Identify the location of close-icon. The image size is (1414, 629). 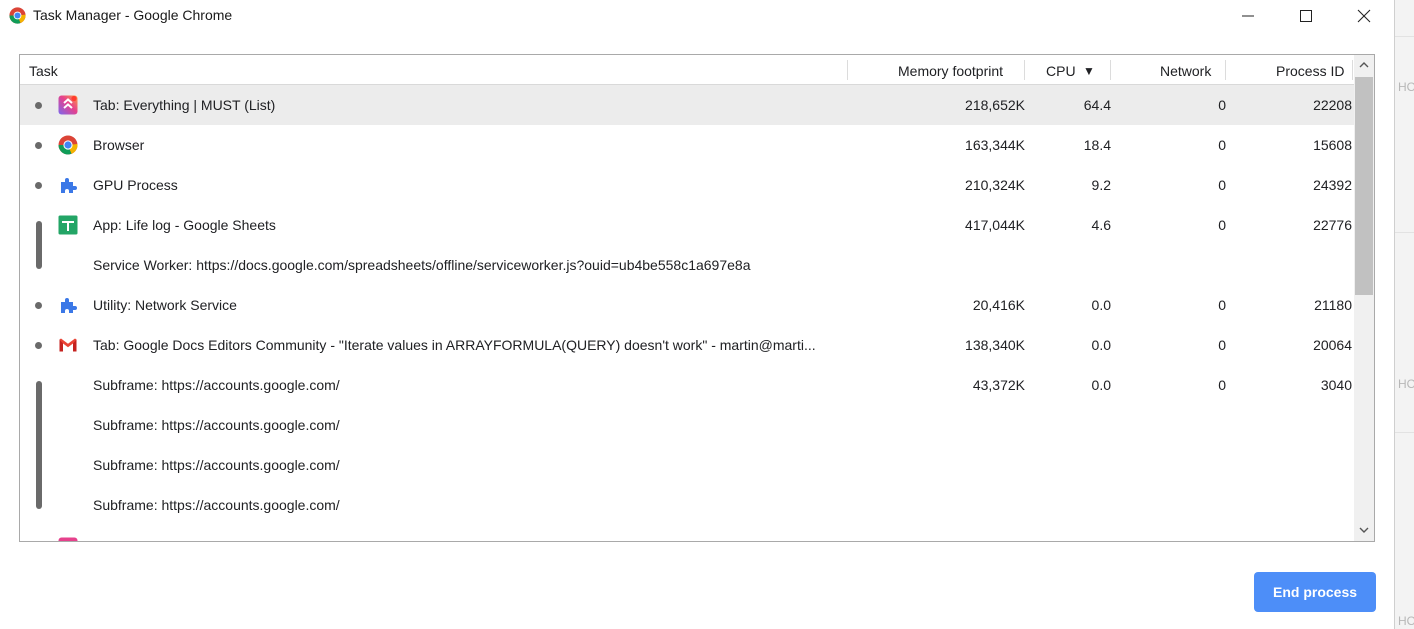
(1364, 16).